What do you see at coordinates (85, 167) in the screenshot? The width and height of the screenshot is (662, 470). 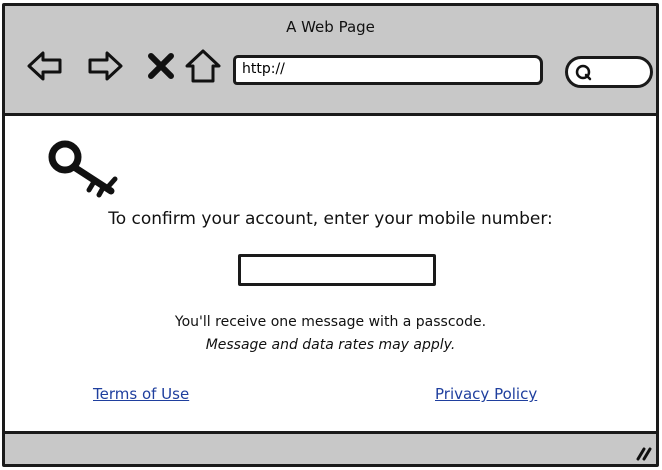 I see `key-icon` at bounding box center [85, 167].